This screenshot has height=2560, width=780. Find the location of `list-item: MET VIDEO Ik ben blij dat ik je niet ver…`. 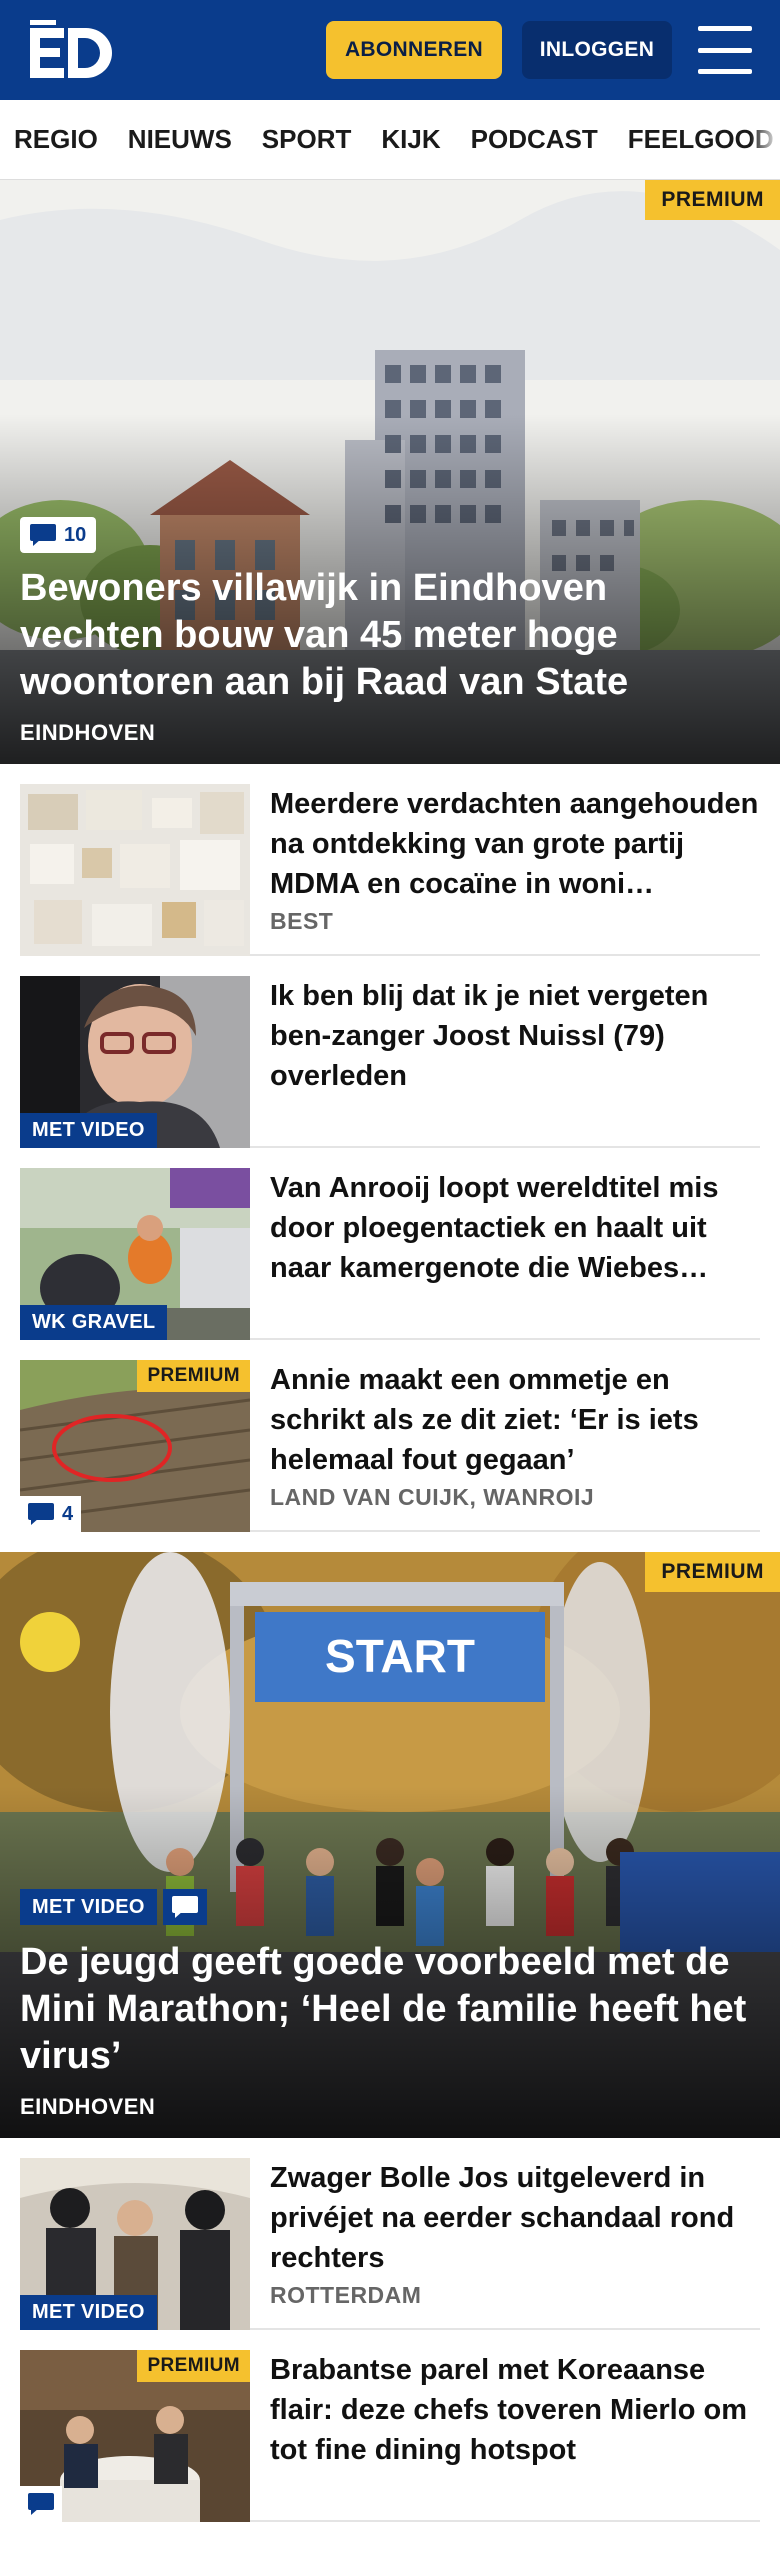

list-item: MET VIDEO Ik ben blij dat ik je niet ver… is located at coordinates (390, 1052).